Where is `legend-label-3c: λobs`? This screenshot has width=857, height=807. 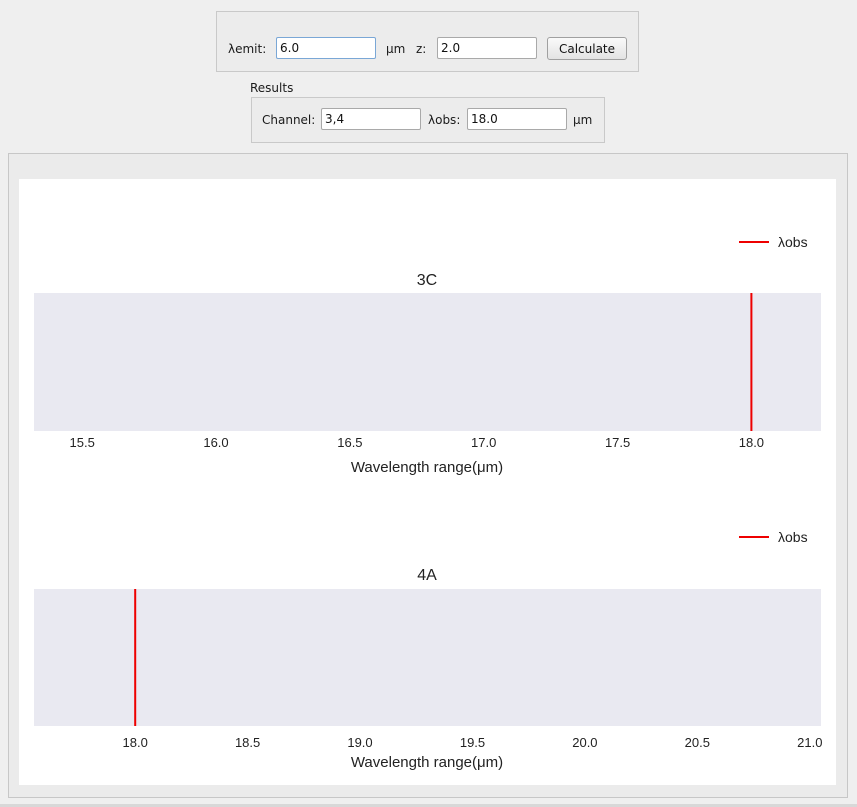
legend-label-3c: λobs is located at coordinates (793, 242).